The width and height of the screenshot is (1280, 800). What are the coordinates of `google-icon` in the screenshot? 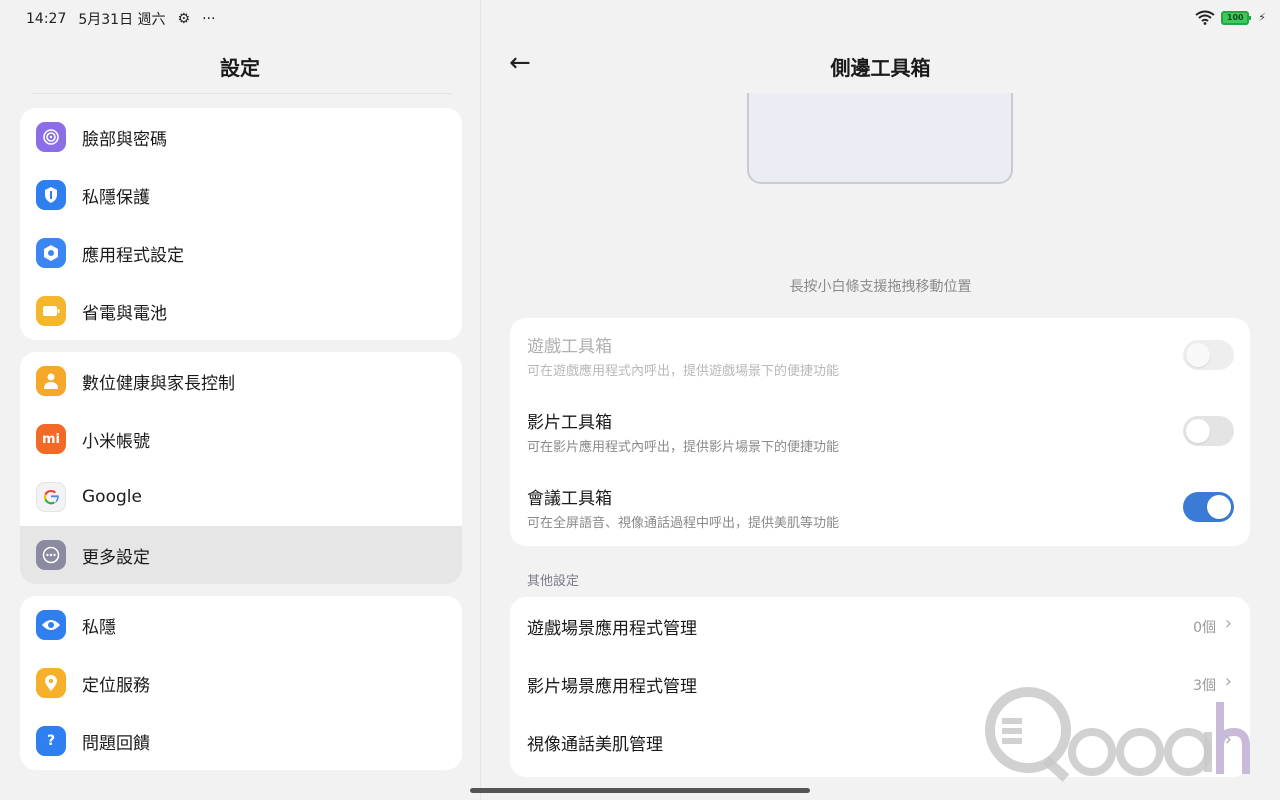 It's located at (51, 497).